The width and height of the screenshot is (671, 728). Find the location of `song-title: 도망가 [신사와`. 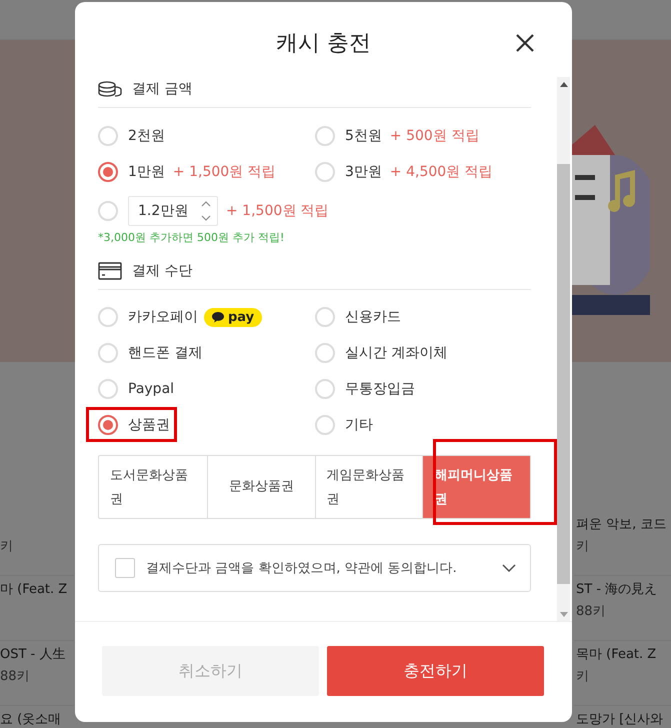

song-title: 도망가 [신사와 is located at coordinates (620, 719).